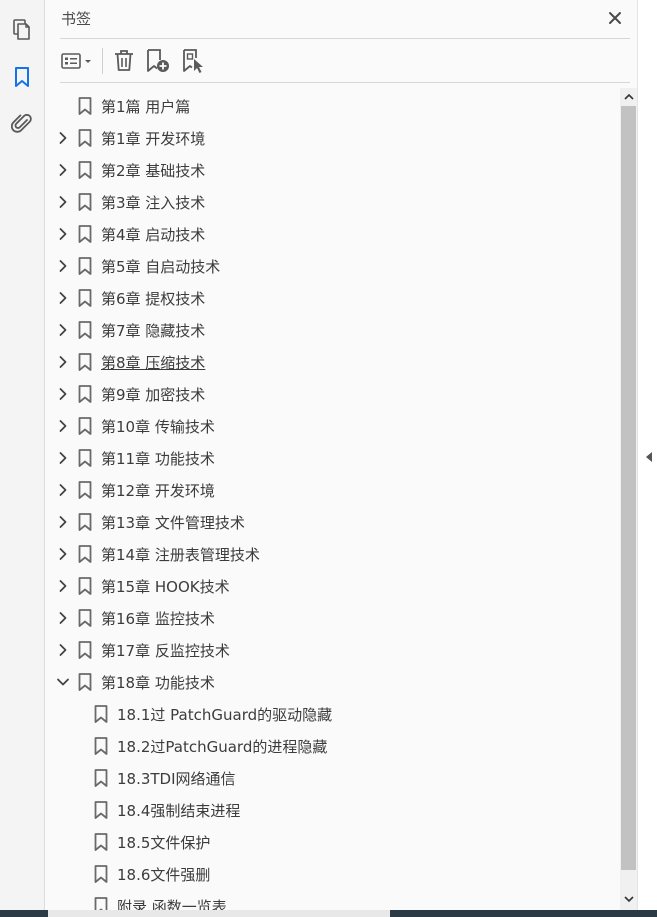  I want to click on bookmark-row: 第10章 传输技术, so click(332, 426).